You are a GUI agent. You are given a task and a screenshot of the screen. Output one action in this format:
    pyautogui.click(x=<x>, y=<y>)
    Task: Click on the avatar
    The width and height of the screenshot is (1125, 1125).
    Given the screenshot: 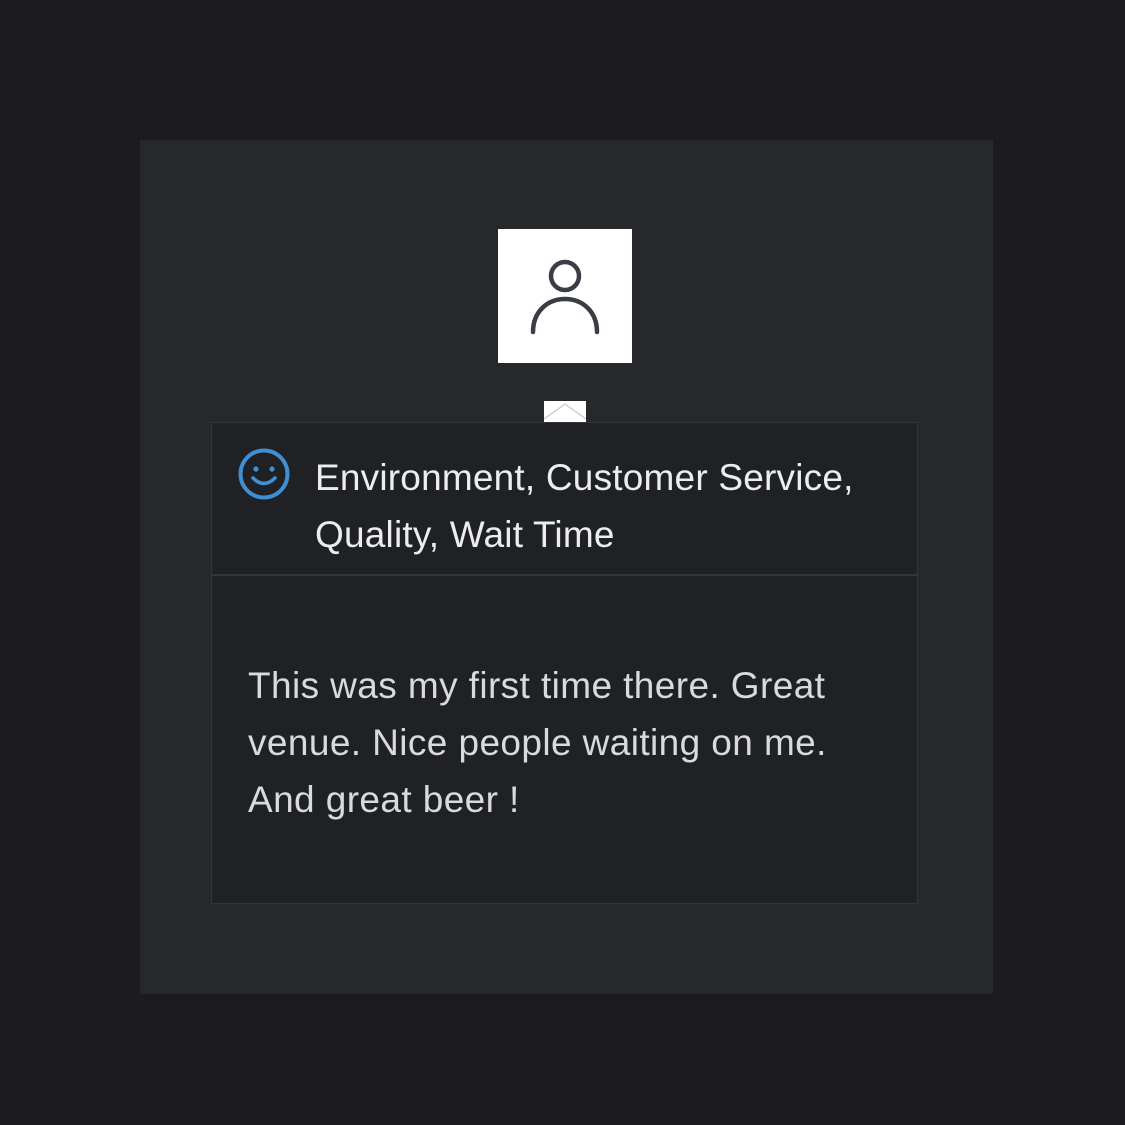 What is the action you would take?
    pyautogui.click(x=565, y=296)
    